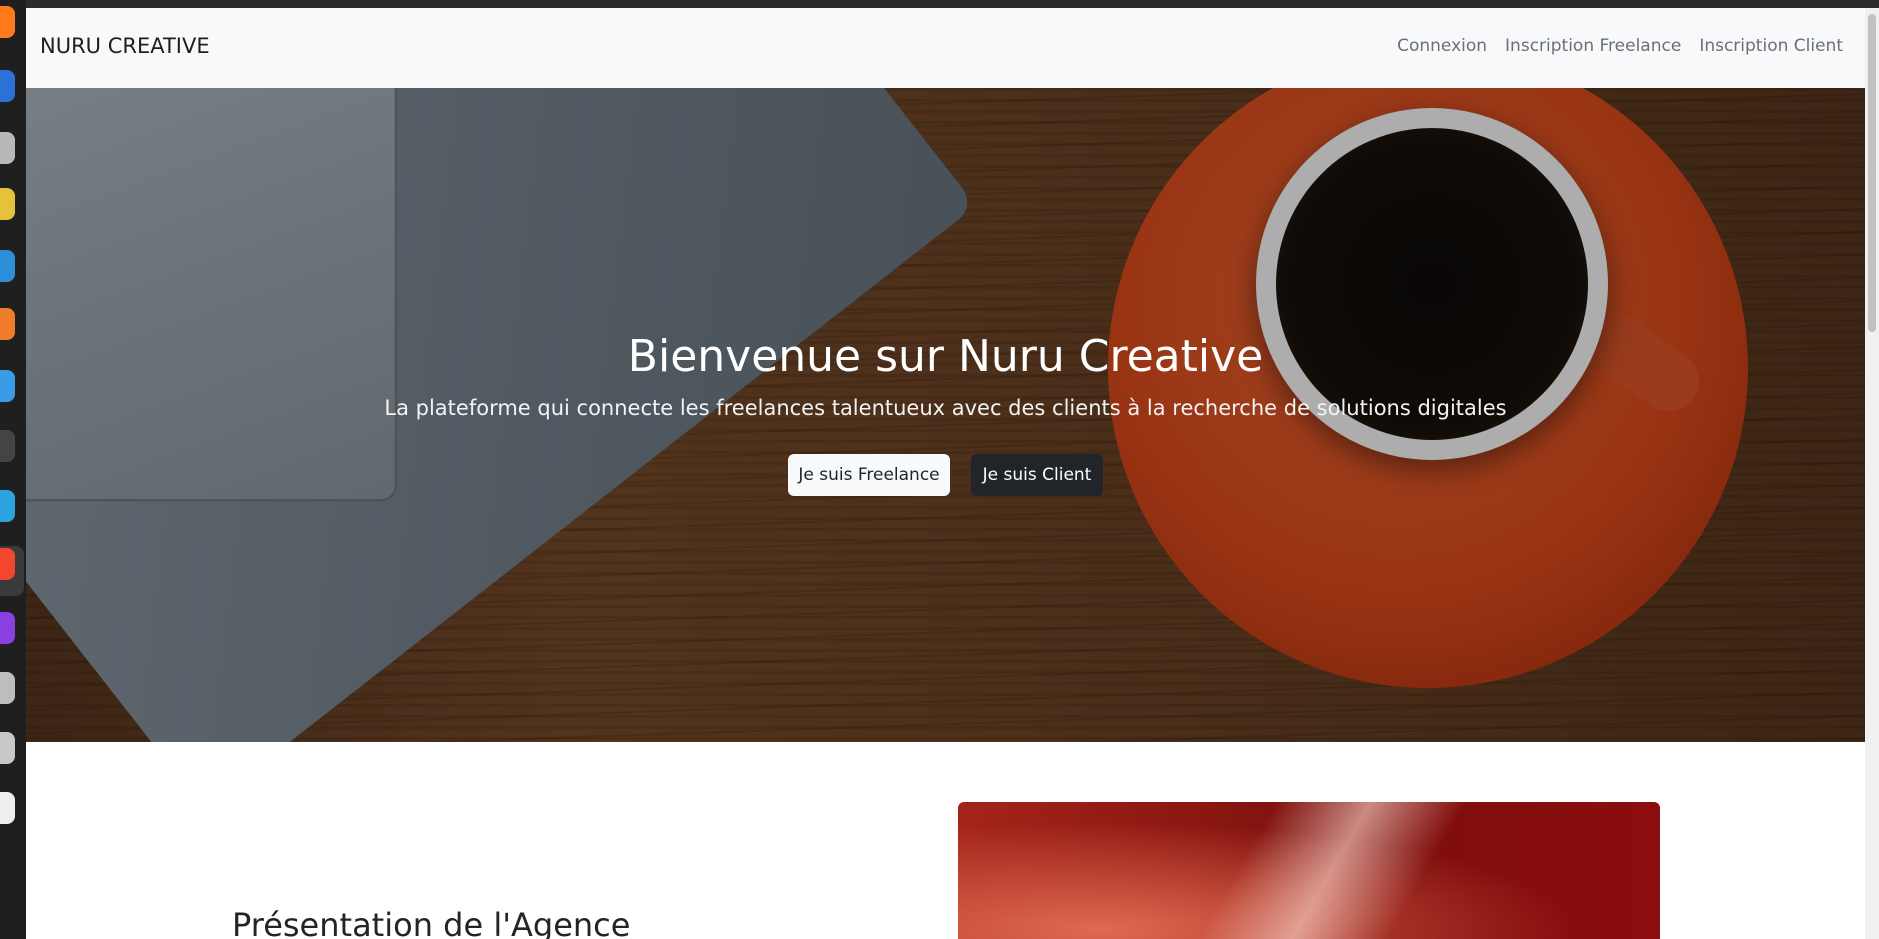 This screenshot has width=1879, height=939. I want to click on freelance-button: Je suis Freelance, so click(869, 475).